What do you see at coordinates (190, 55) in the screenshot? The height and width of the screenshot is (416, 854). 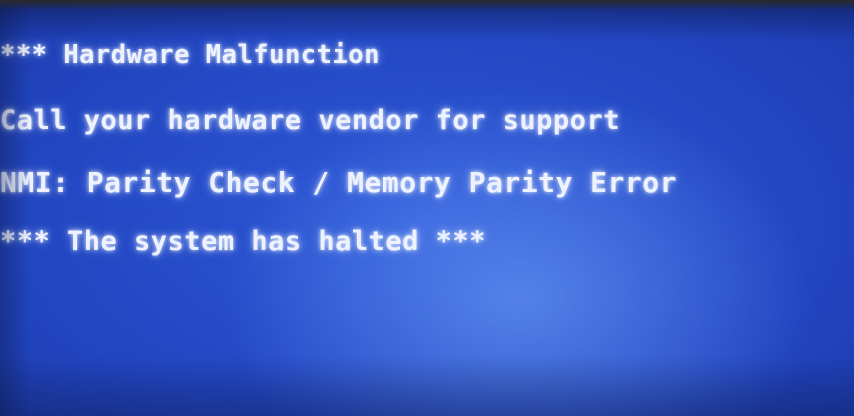 I see `error-title-line: *** Hardware Malfunction` at bounding box center [190, 55].